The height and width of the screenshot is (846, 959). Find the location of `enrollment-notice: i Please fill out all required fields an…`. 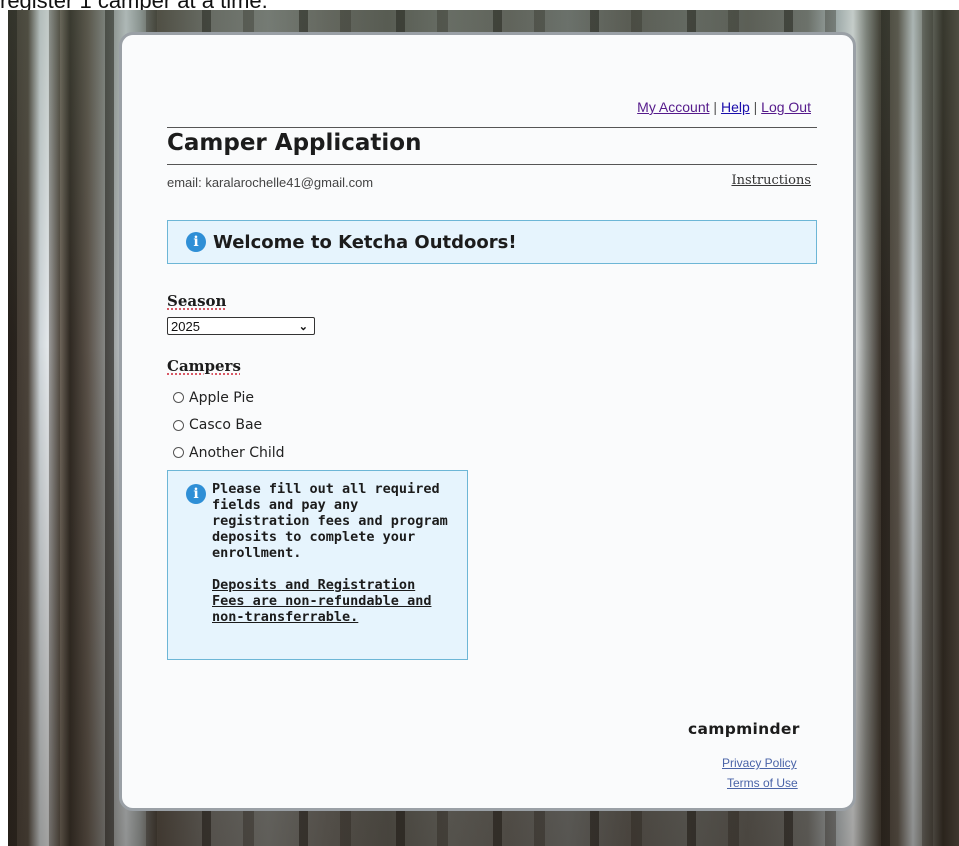

enrollment-notice: i Please fill out all required fields an… is located at coordinates (317, 565).